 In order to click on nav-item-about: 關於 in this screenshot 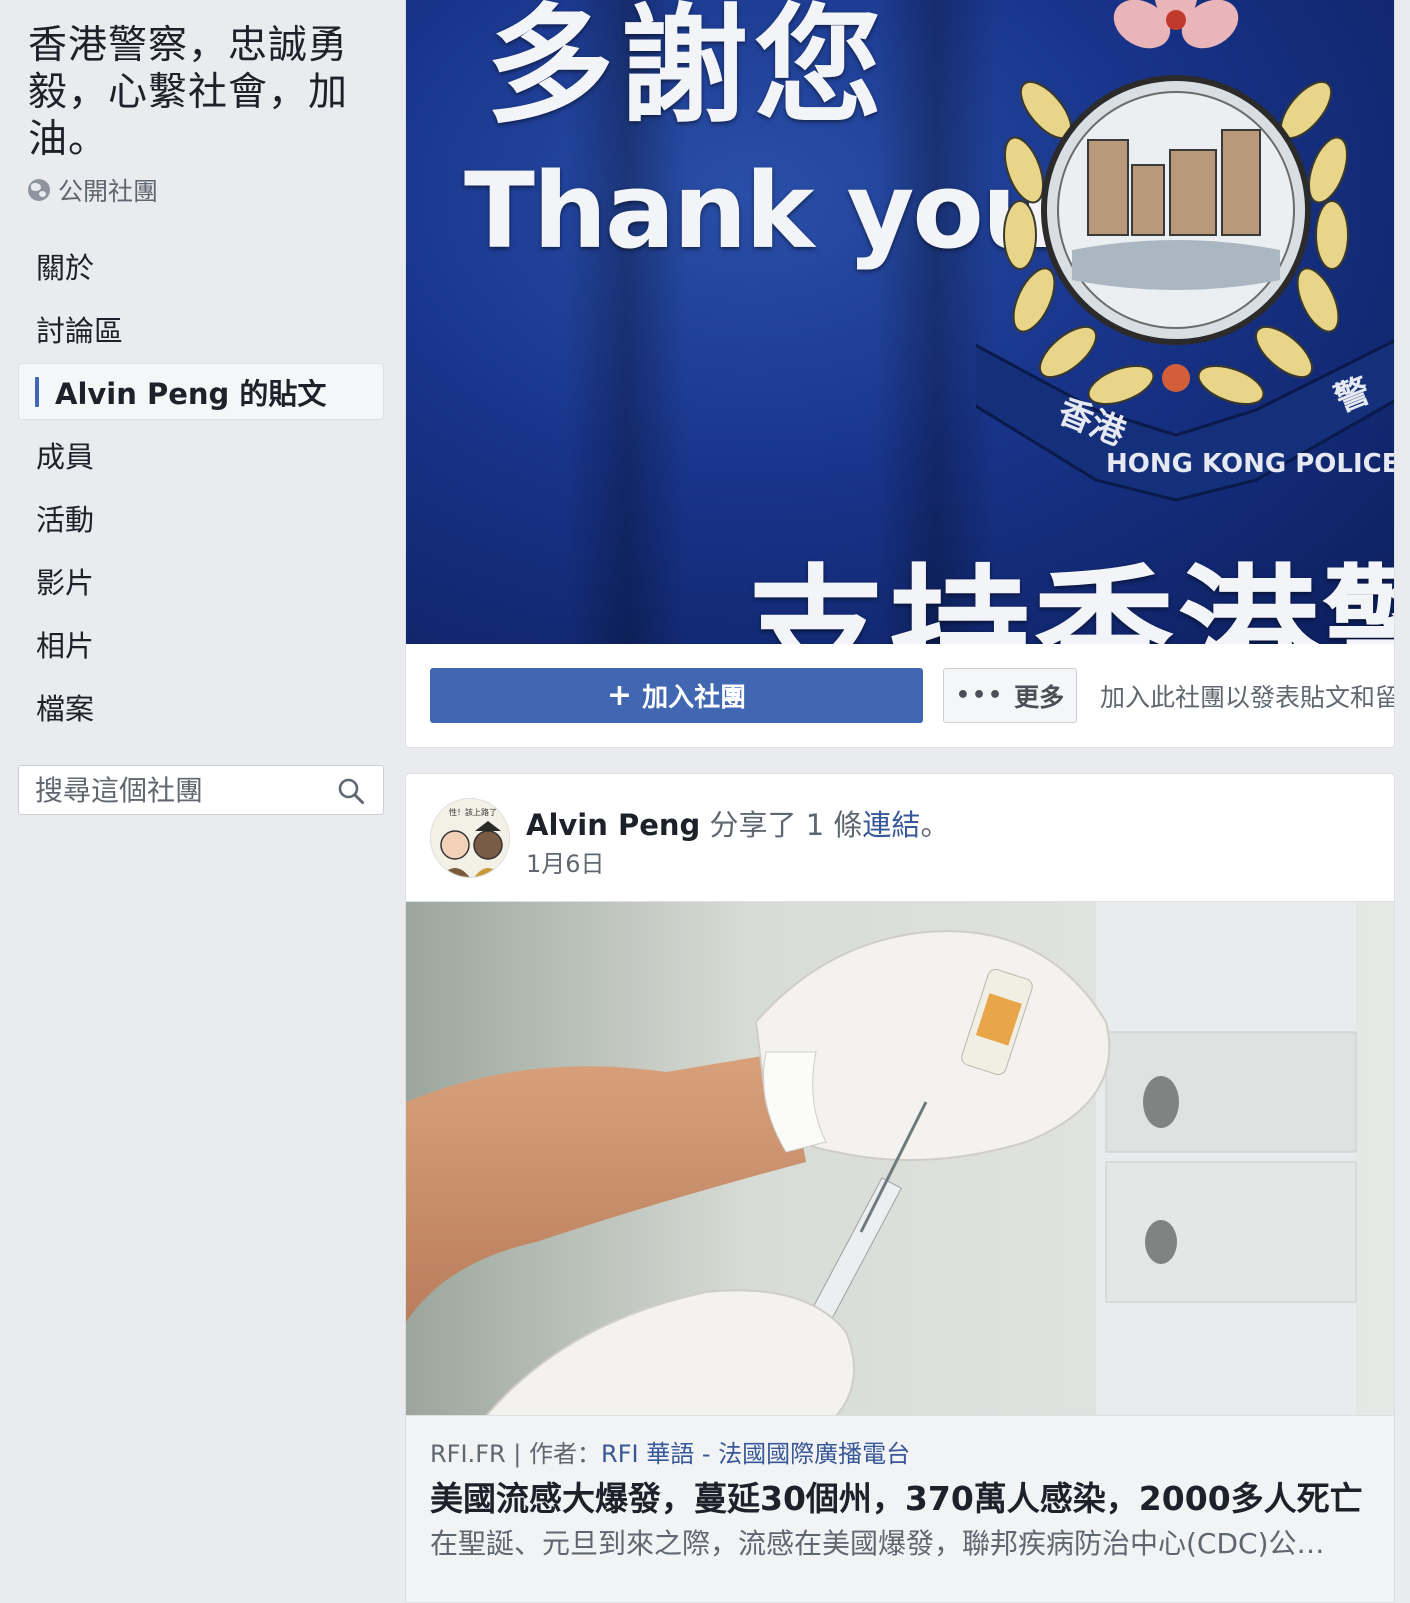, I will do `click(201, 265)`.